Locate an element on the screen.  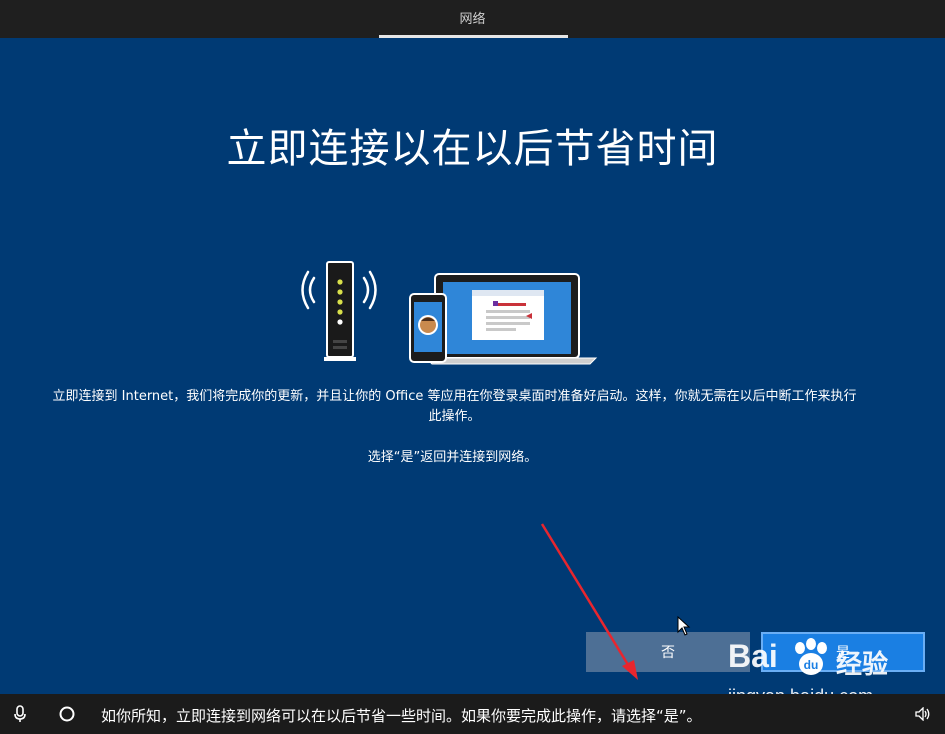
baidu-paw-icon: du is located at coordinates (811, 656).